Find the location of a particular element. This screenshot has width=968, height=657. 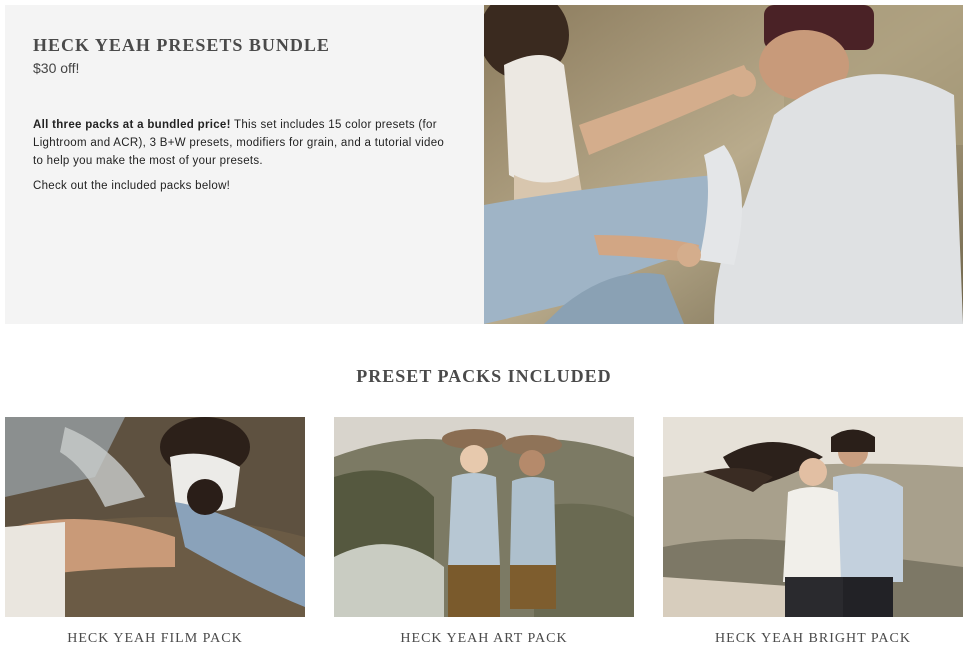

pack-card-film: HECK YEAH FILM PACK is located at coordinates (155, 532).